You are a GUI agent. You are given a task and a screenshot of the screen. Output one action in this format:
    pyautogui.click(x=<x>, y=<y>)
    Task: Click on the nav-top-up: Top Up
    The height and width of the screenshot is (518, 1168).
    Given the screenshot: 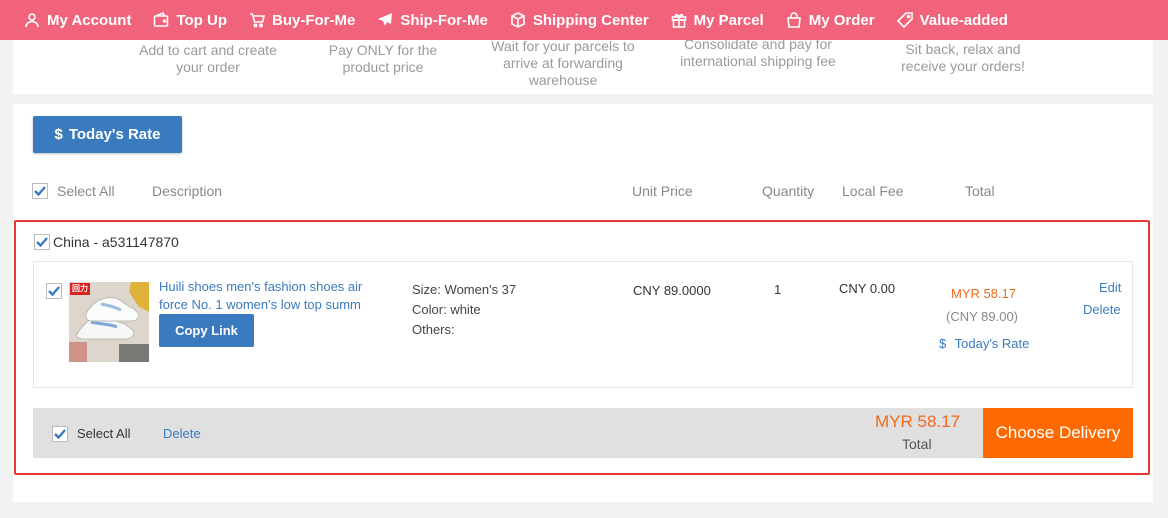 What is the action you would take?
    pyautogui.click(x=190, y=20)
    